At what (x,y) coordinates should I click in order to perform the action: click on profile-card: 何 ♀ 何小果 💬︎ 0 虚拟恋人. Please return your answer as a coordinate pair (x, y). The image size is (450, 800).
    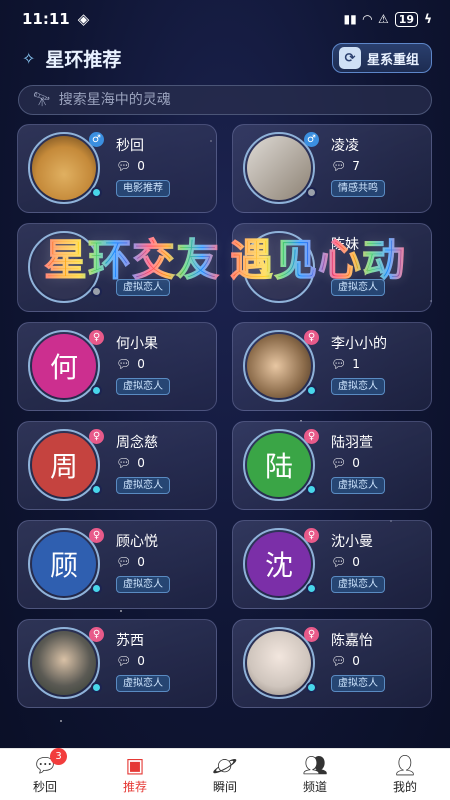
    Looking at the image, I should click on (117, 366).